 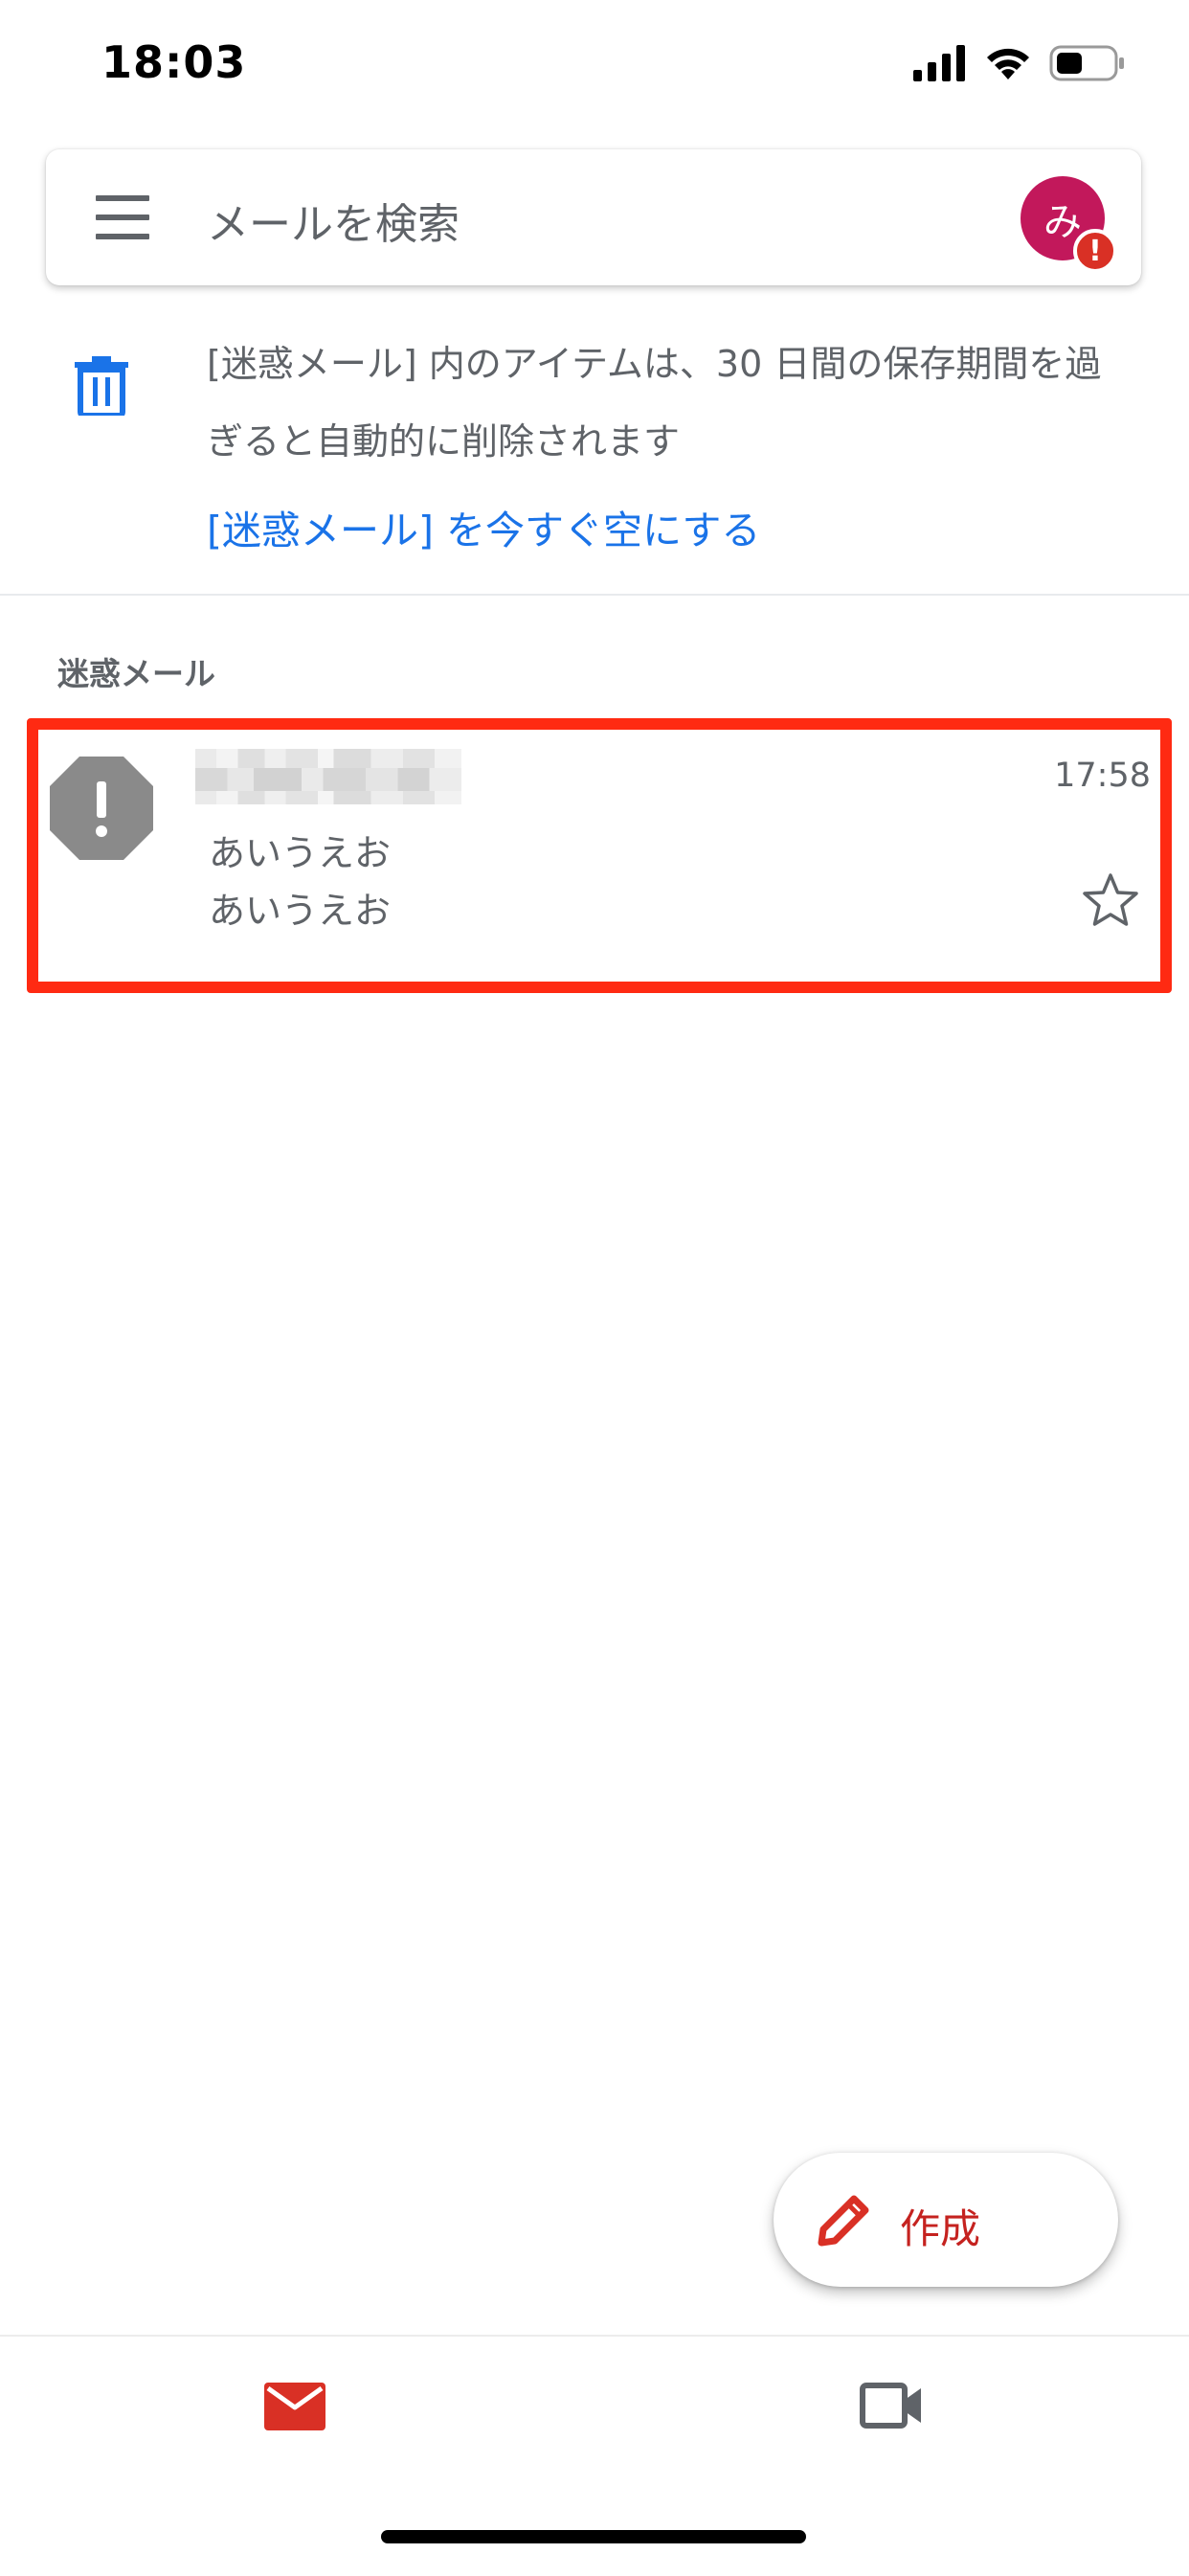 I want to click on sender-name-blurred, so click(x=328, y=776).